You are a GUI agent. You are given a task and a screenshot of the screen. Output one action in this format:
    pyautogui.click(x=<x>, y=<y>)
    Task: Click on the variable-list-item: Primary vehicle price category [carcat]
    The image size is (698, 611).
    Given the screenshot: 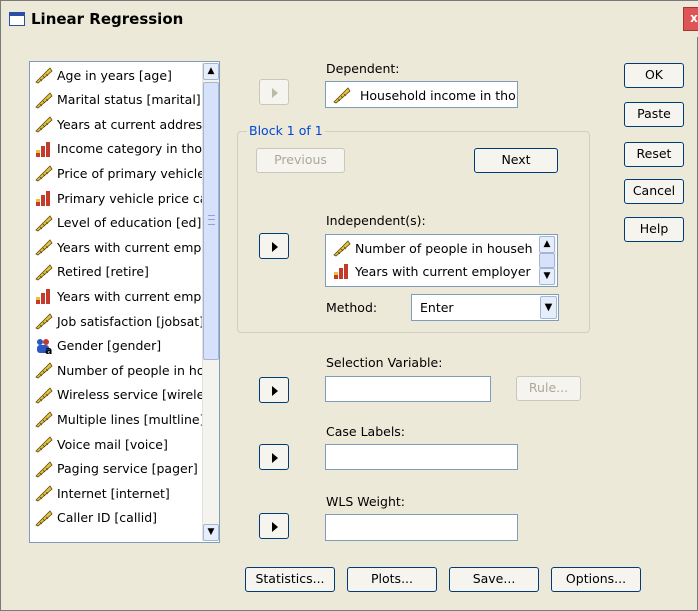 What is the action you would take?
    pyautogui.click(x=119, y=198)
    